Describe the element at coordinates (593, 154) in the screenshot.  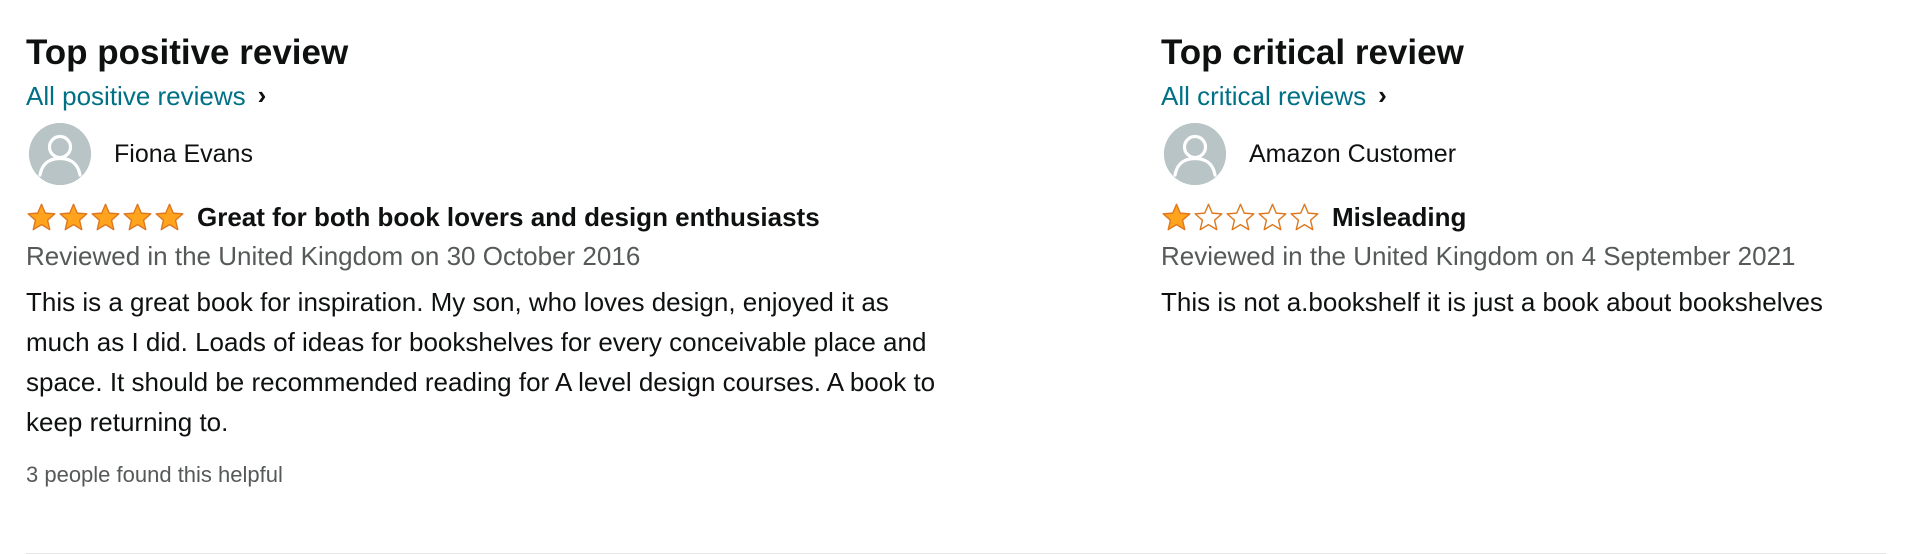
I see `reviewer-profile: Fiona Evans` at that location.